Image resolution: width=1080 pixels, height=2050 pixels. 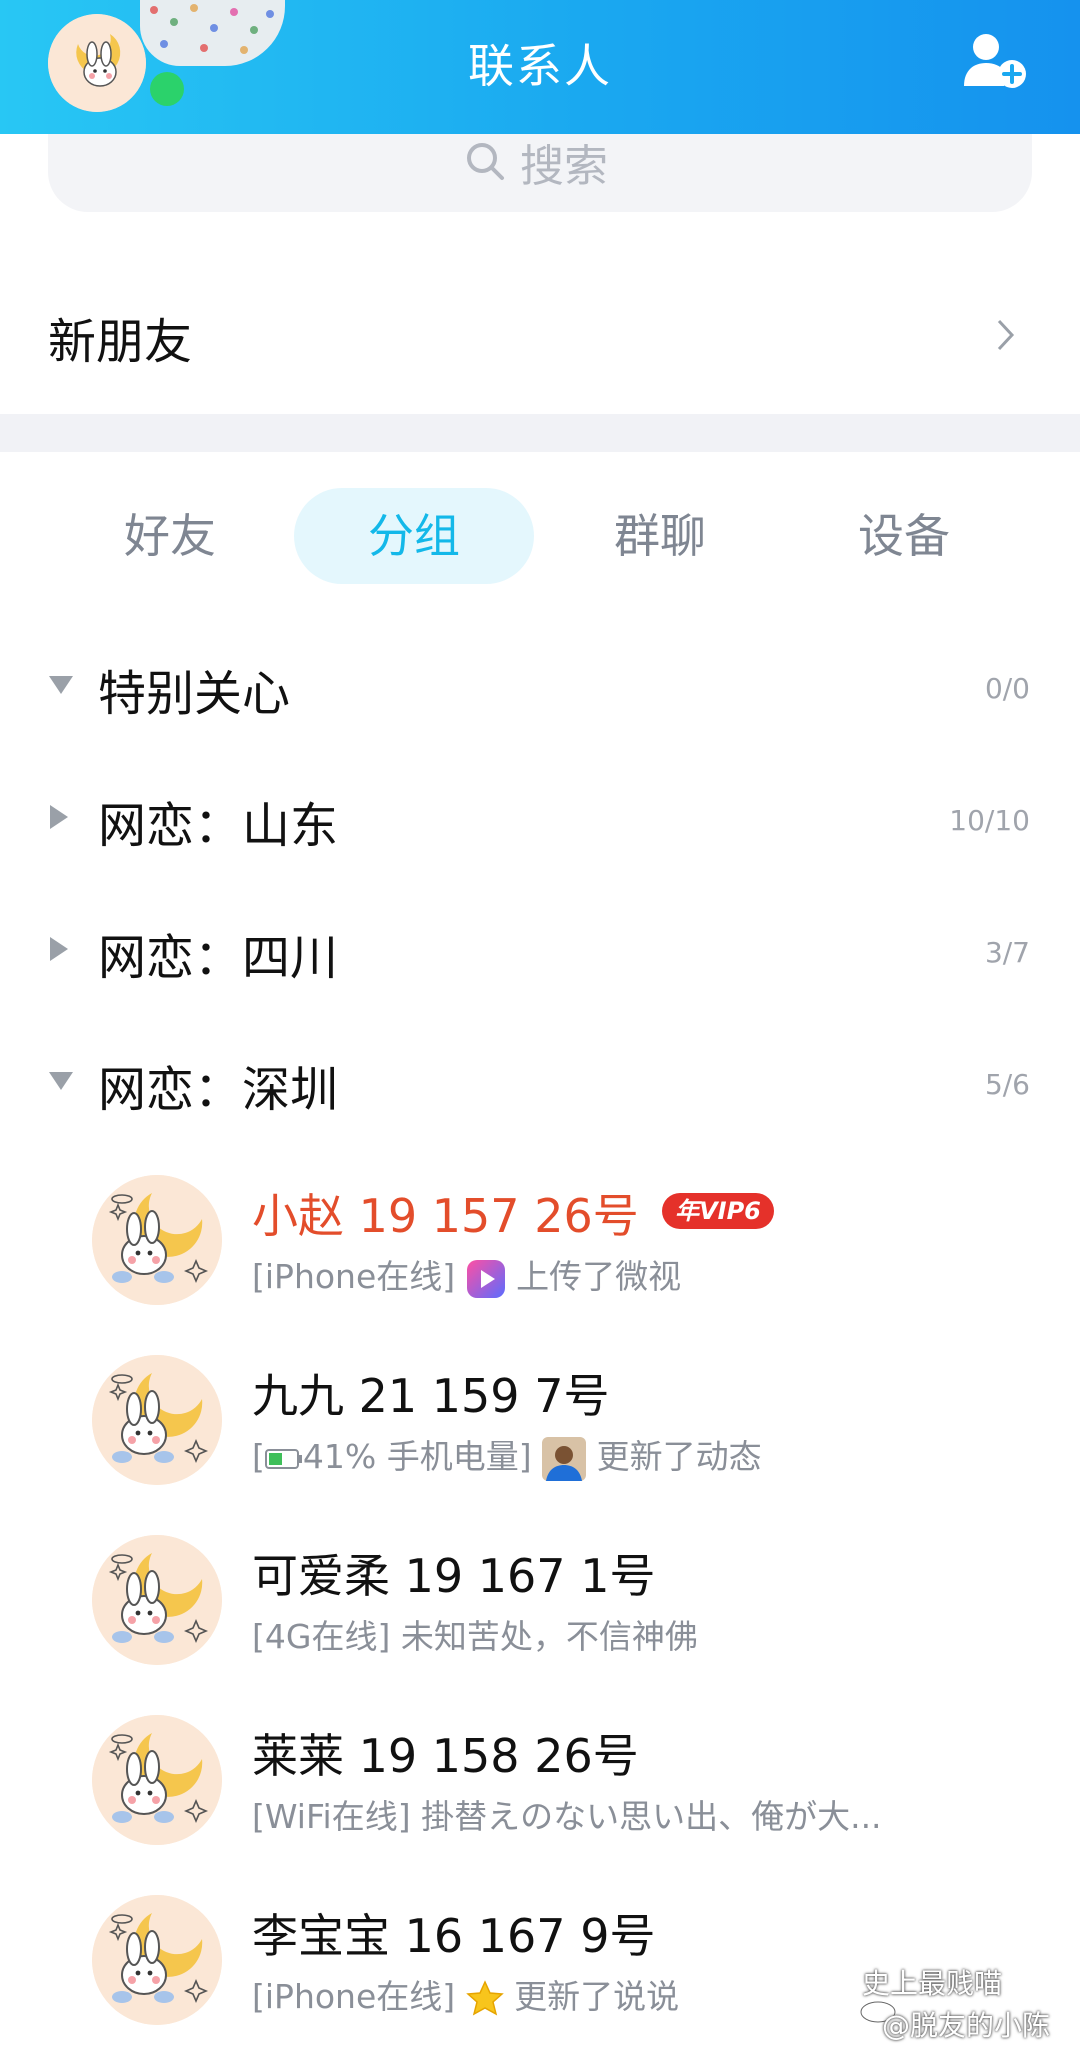 What do you see at coordinates (258, 1456) in the screenshot?
I see `status-prefix: [` at bounding box center [258, 1456].